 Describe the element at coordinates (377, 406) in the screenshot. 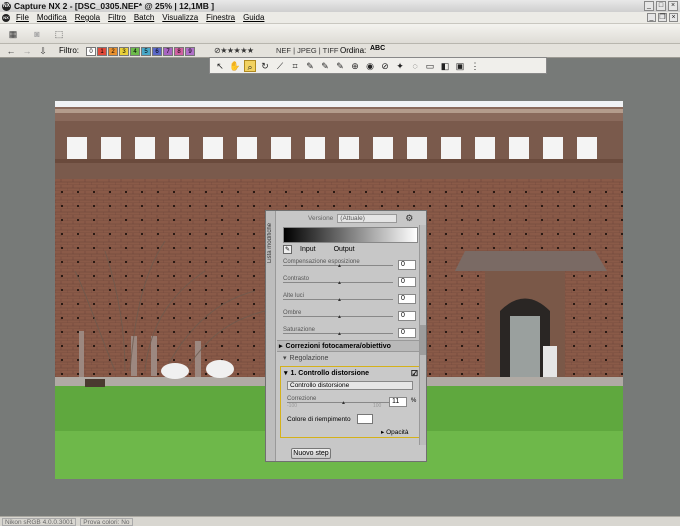

I see `correction-max: 100` at that location.